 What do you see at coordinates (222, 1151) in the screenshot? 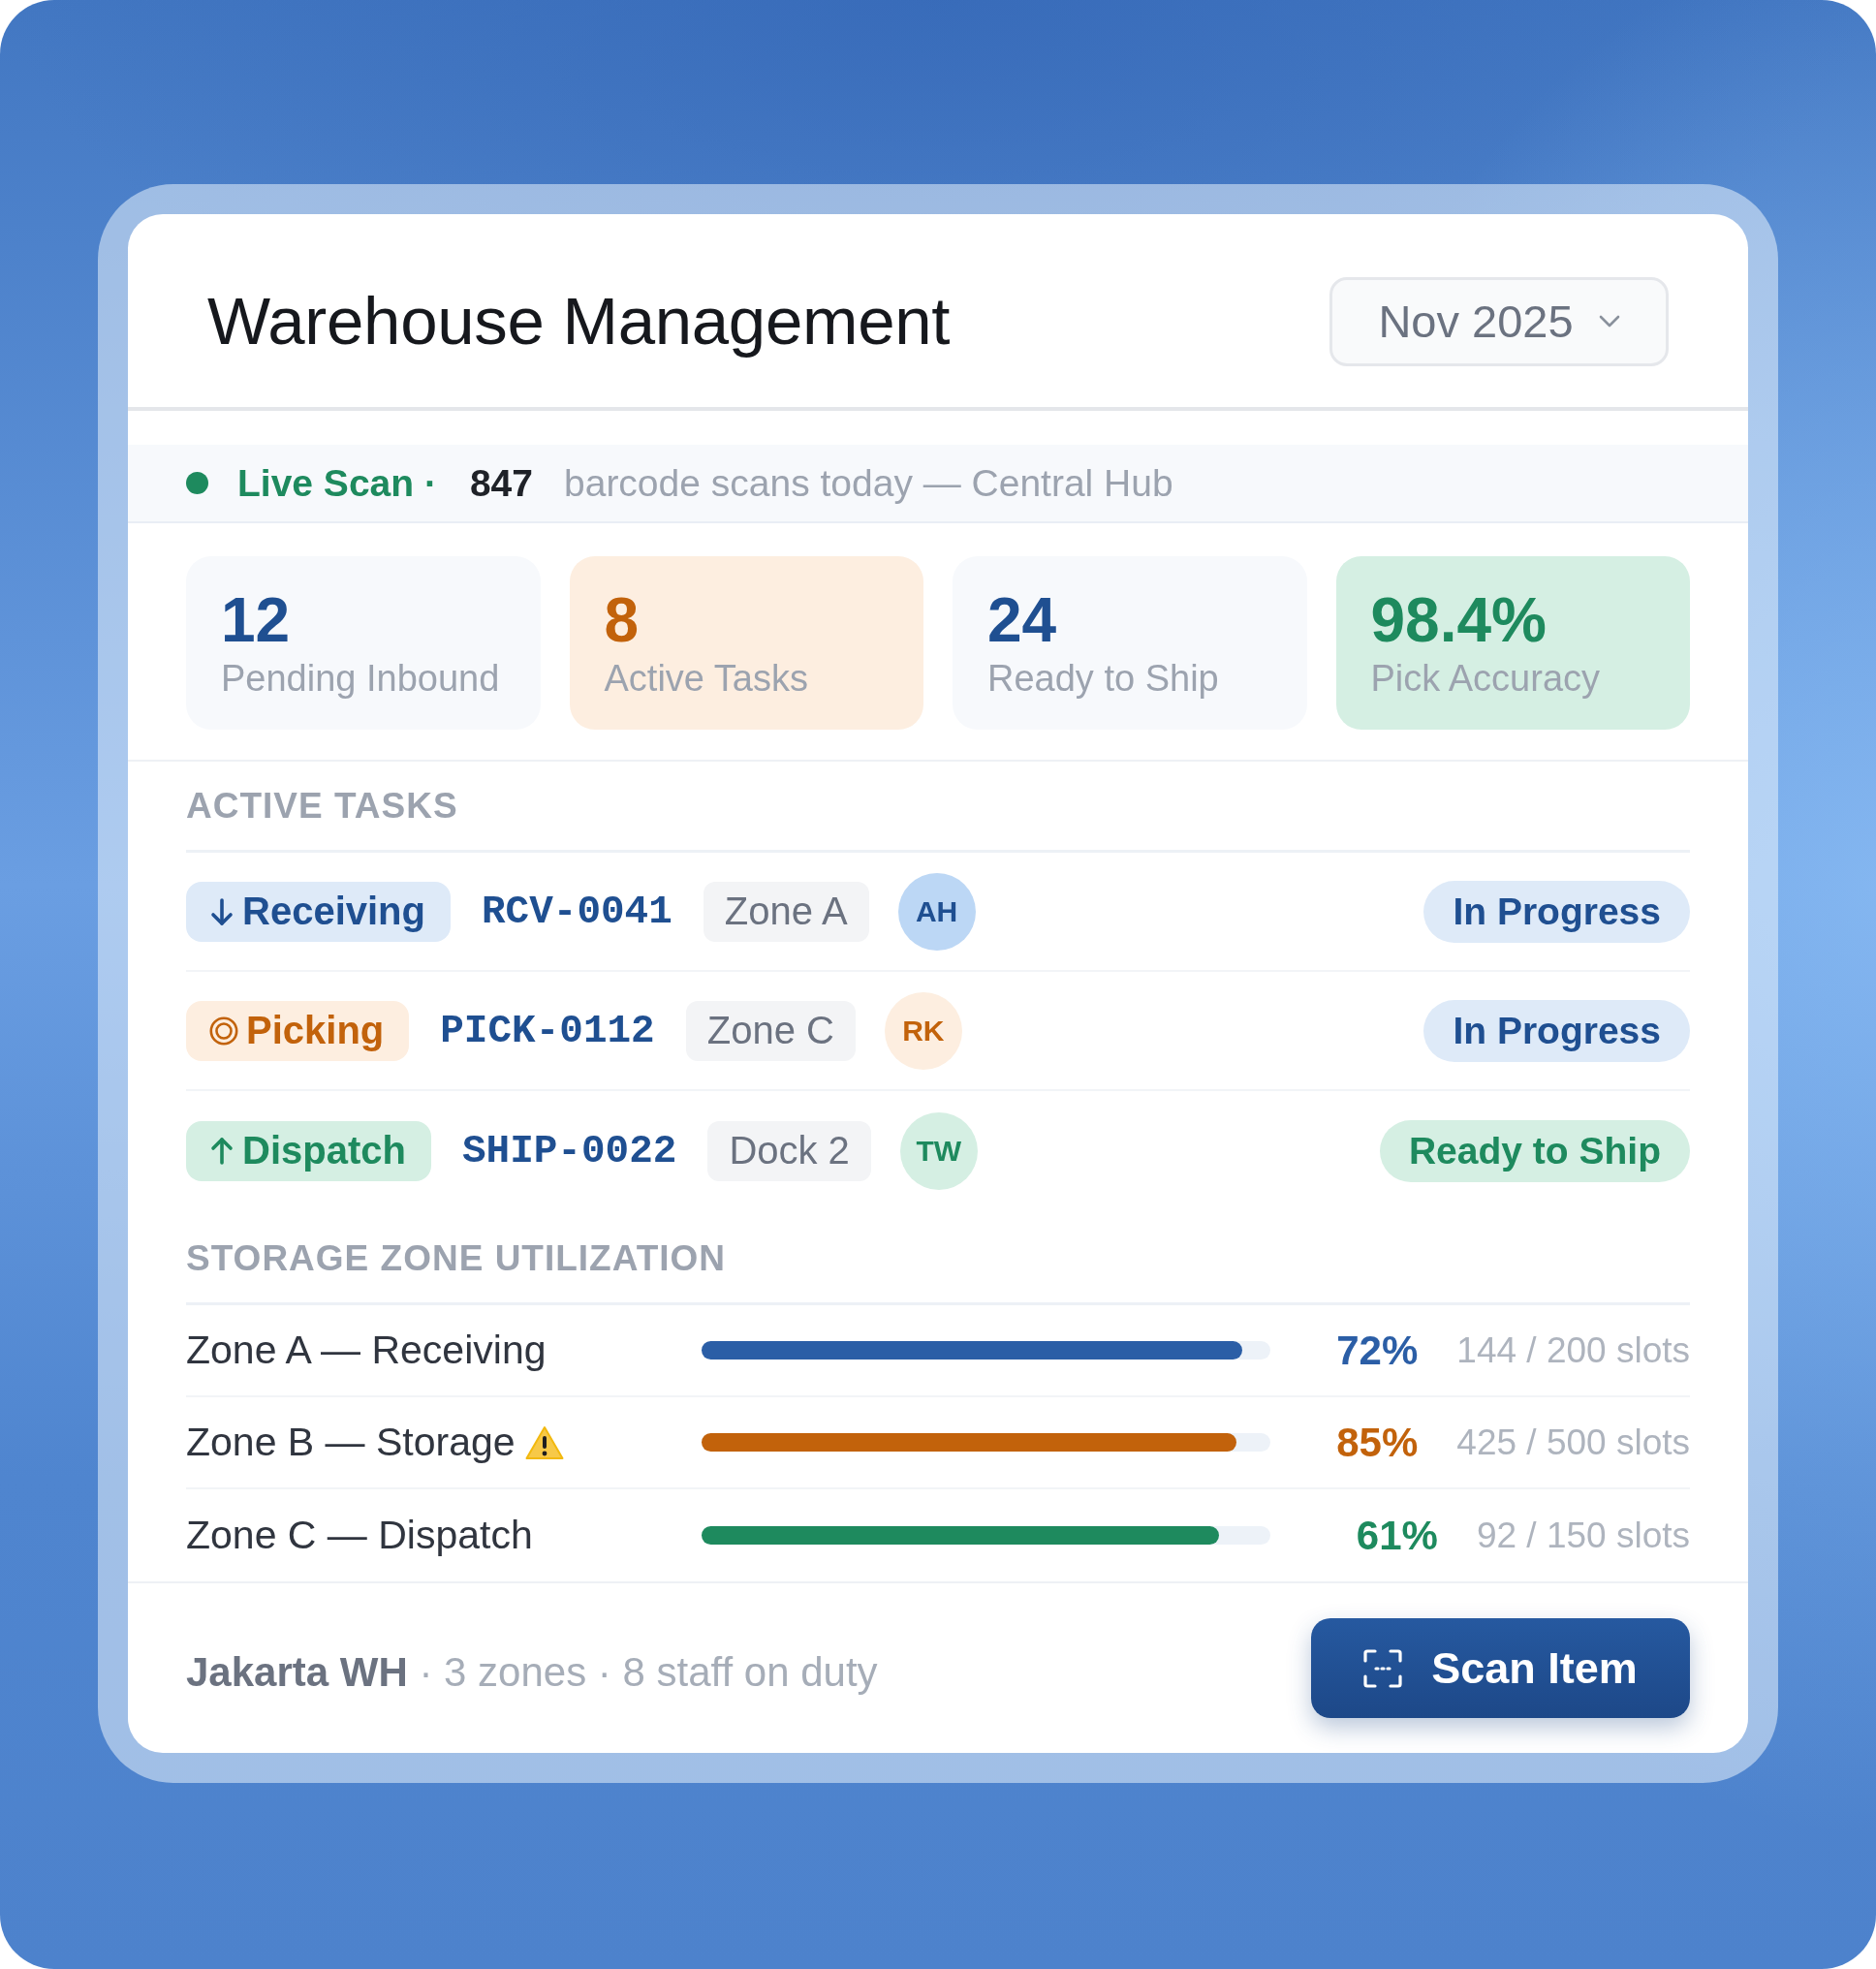
I see `up-arrow-icon` at bounding box center [222, 1151].